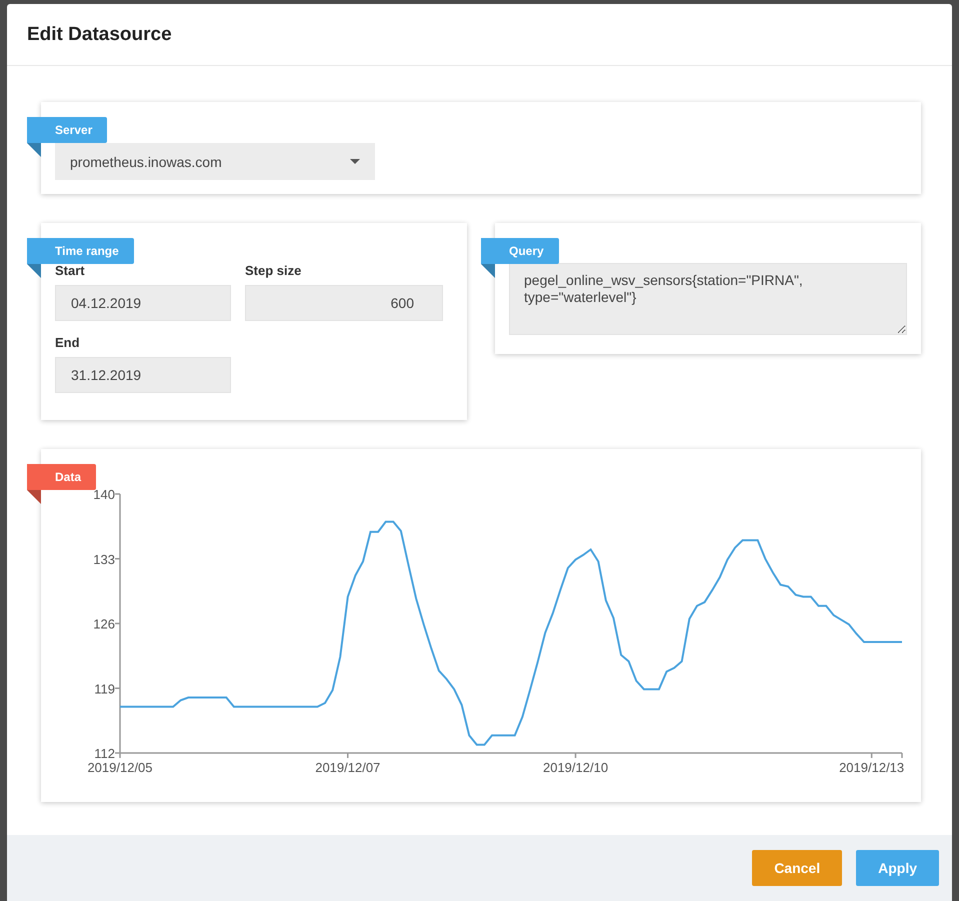  What do you see at coordinates (347, 767) in the screenshot?
I see `x-tick-label: 2019/12/07` at bounding box center [347, 767].